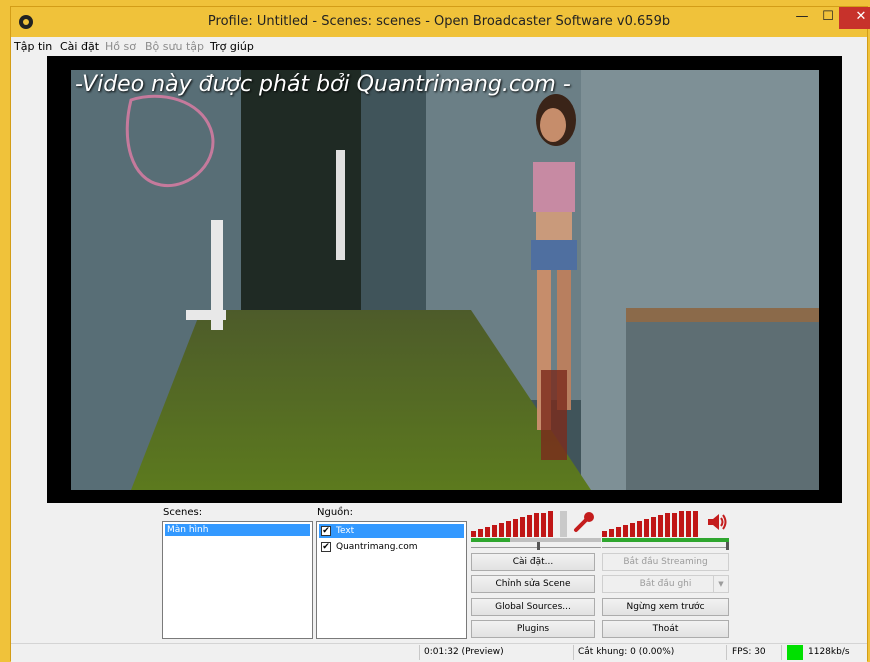  What do you see at coordinates (120, 46) in the screenshot?
I see `menu-profiles: Hồ sơ` at bounding box center [120, 46].